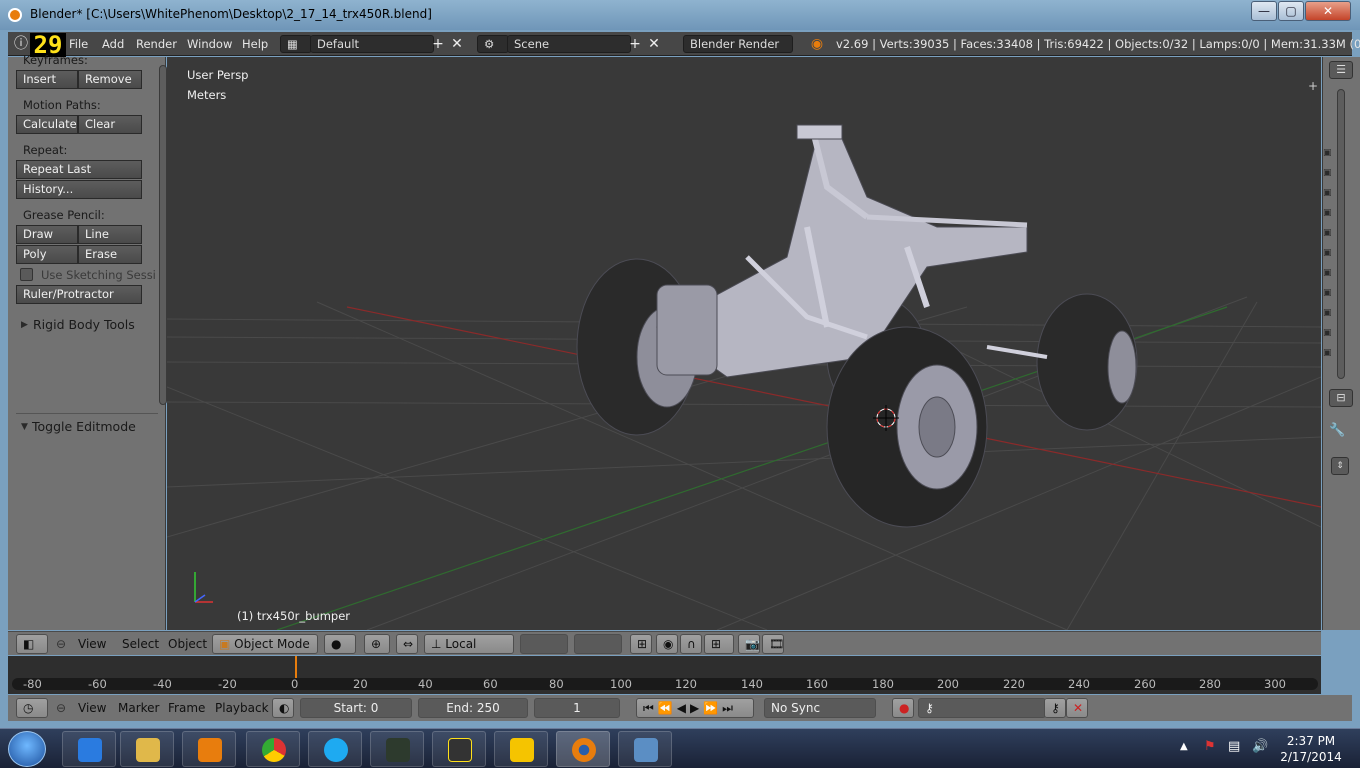  What do you see at coordinates (1264, 11) in the screenshot?
I see `minimize-button: —` at bounding box center [1264, 11].